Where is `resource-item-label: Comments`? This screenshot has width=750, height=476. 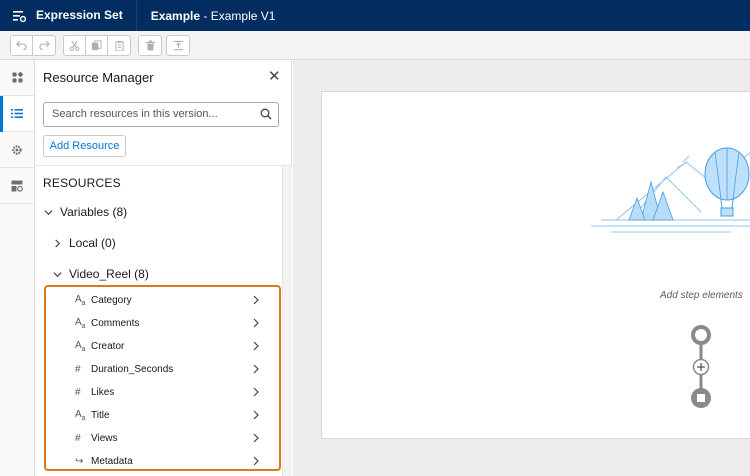
resource-item-label: Comments is located at coordinates (115, 323).